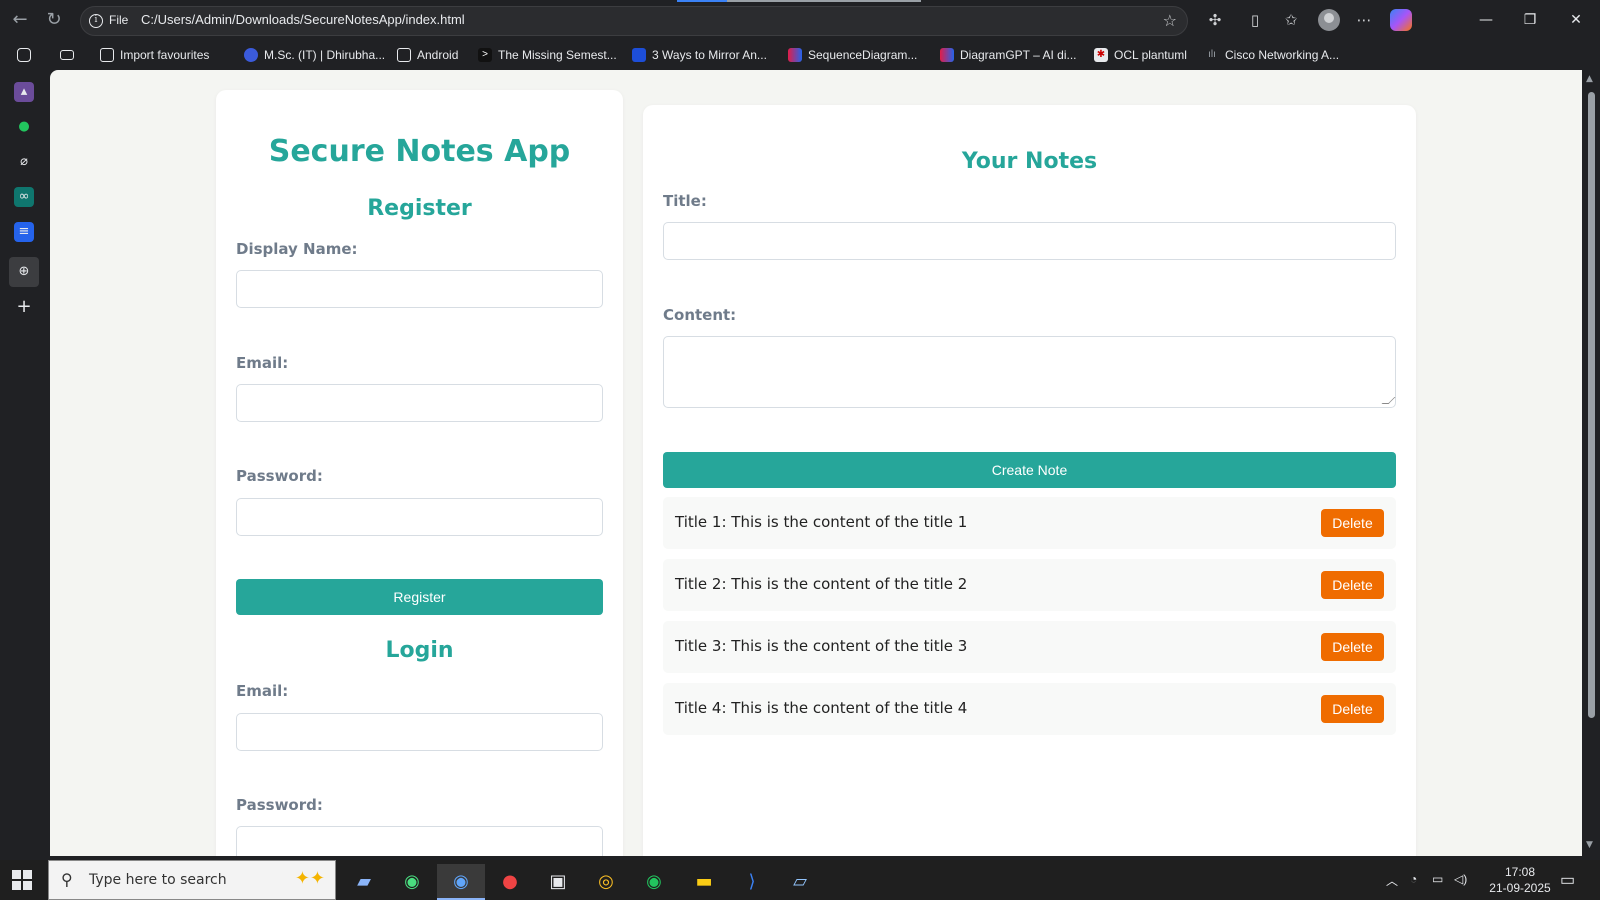 This screenshot has height=900, width=1600. I want to click on scroll-up-icon: ▲, so click(1589, 79).